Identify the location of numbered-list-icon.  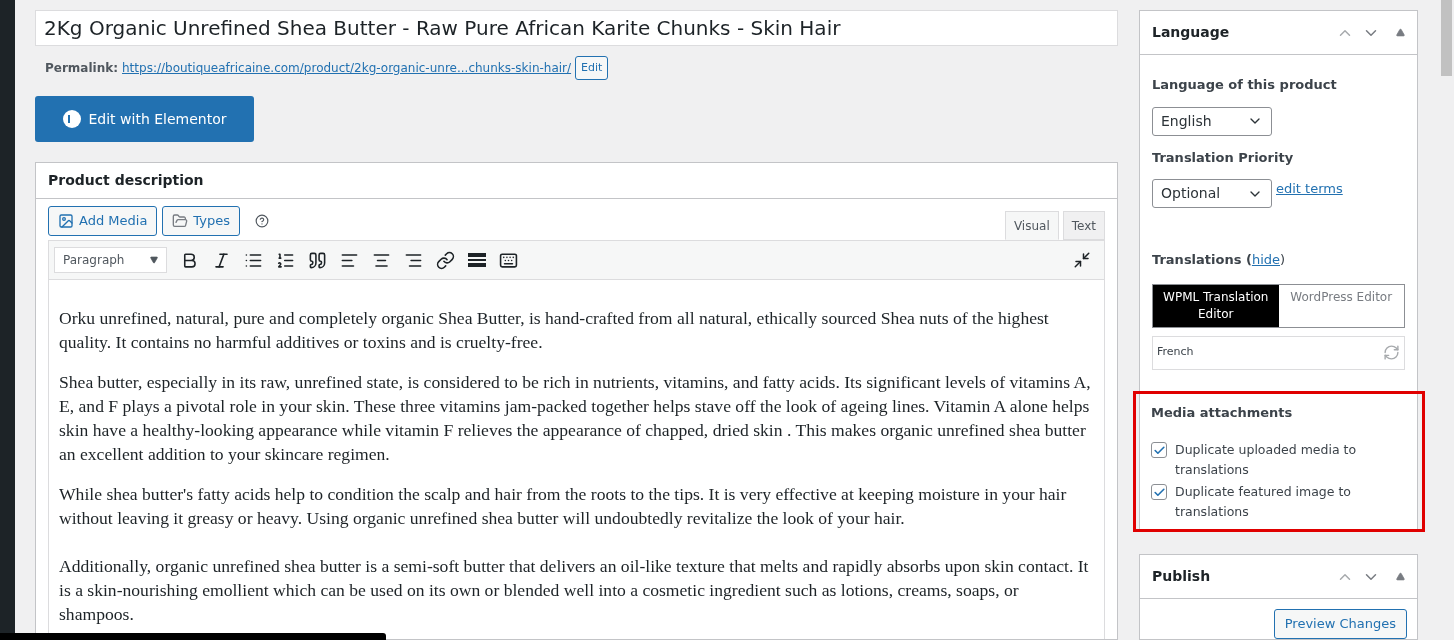
(285, 260).